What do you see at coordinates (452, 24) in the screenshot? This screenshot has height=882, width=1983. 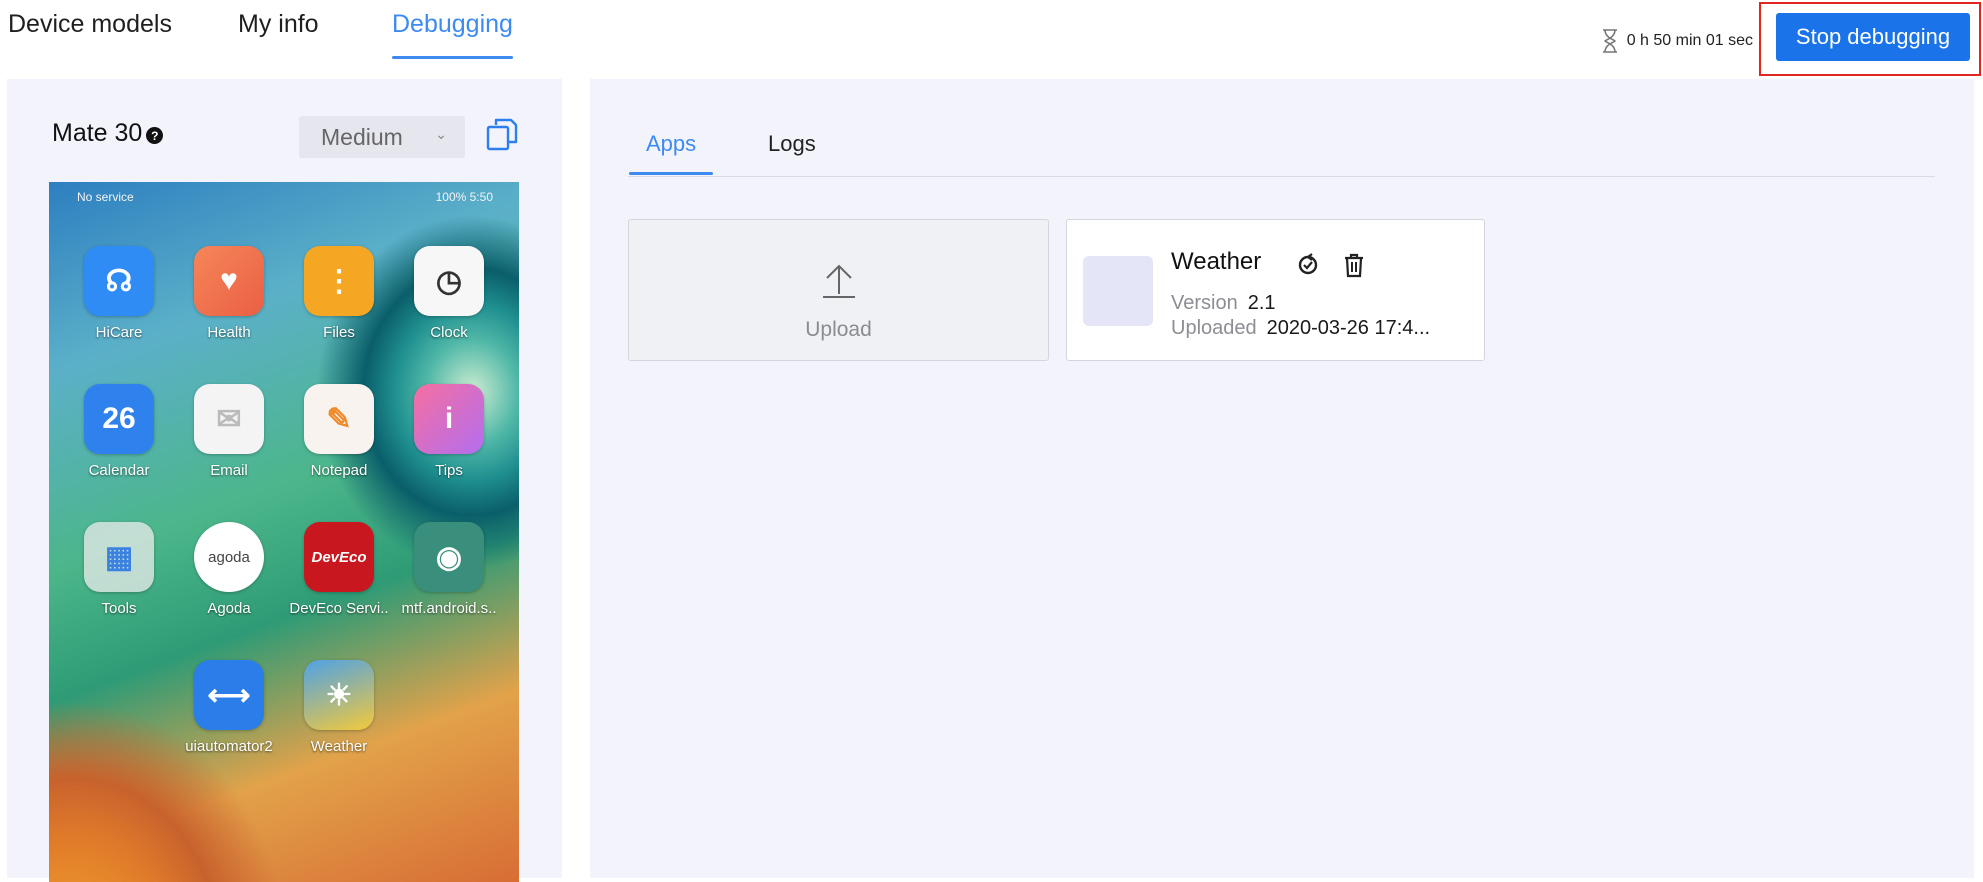 I see `tab-label: Debugging` at bounding box center [452, 24].